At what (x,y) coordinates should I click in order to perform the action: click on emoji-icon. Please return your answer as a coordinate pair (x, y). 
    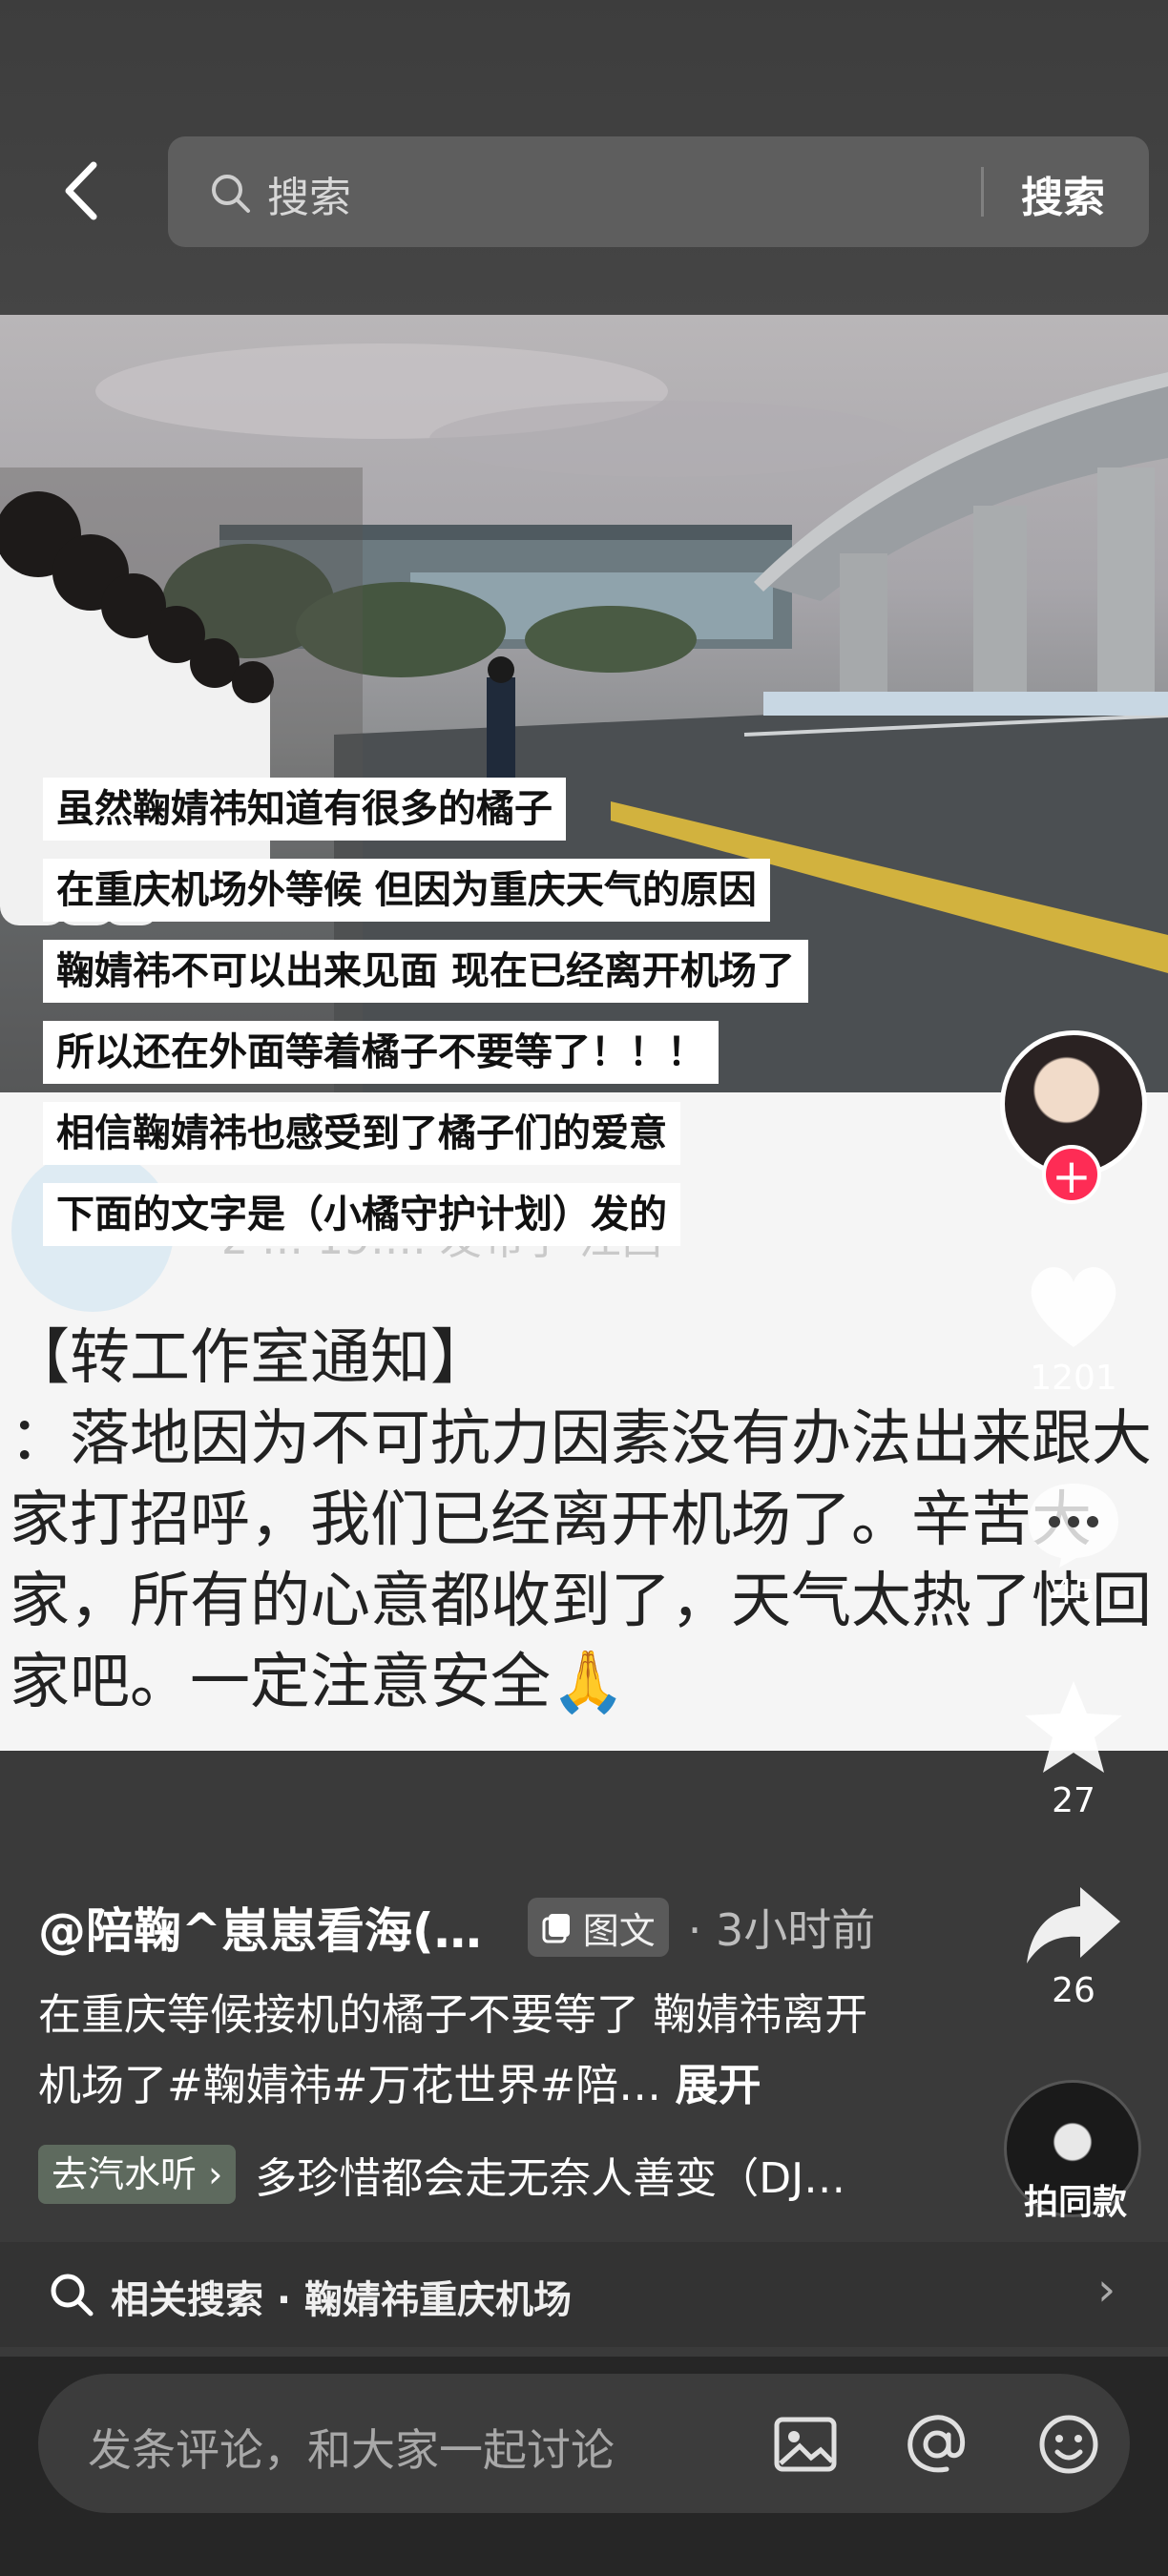
    Looking at the image, I should click on (1069, 2444).